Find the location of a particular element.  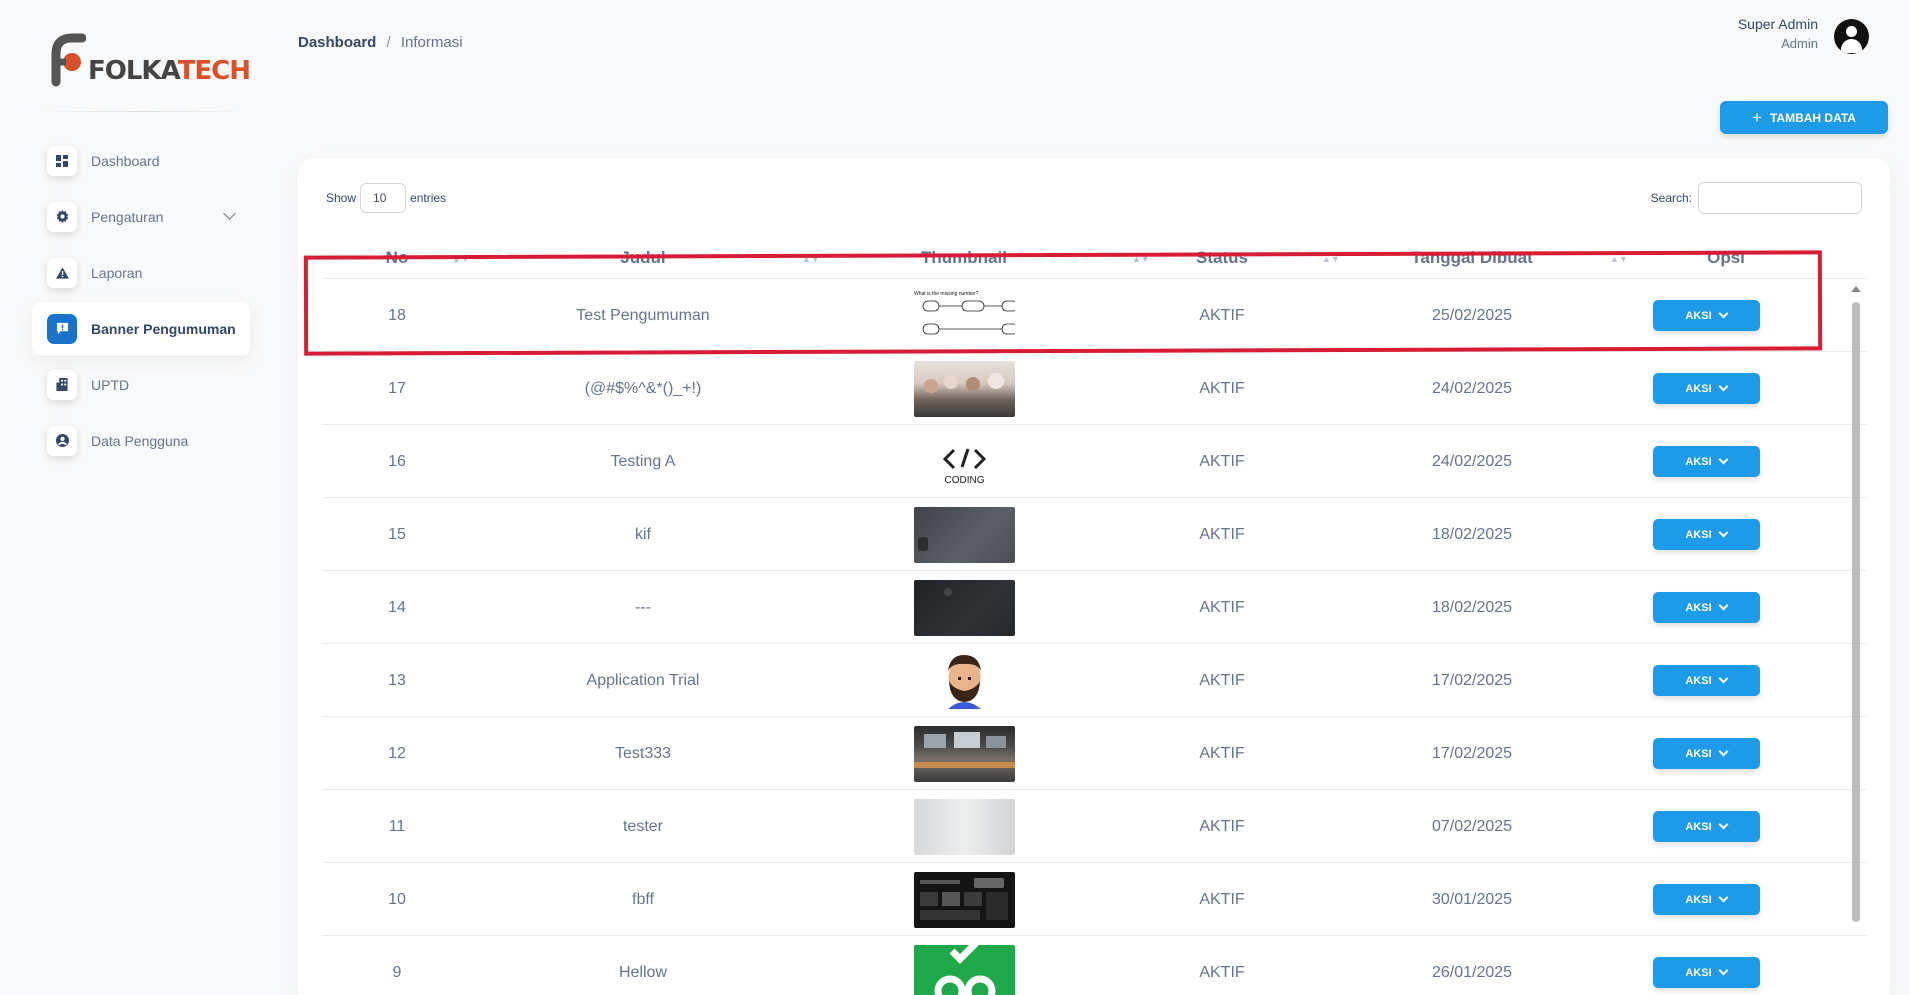

column-header-no: No is located at coordinates (397, 258).